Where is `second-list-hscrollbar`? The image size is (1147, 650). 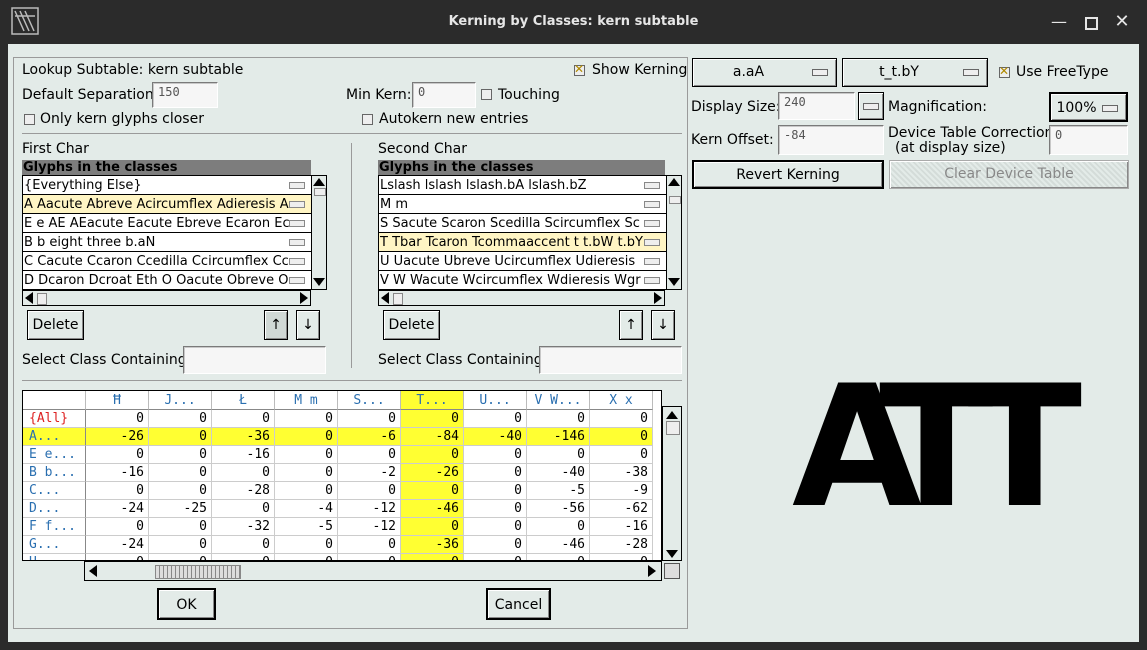
second-list-hscrollbar is located at coordinates (521, 298).